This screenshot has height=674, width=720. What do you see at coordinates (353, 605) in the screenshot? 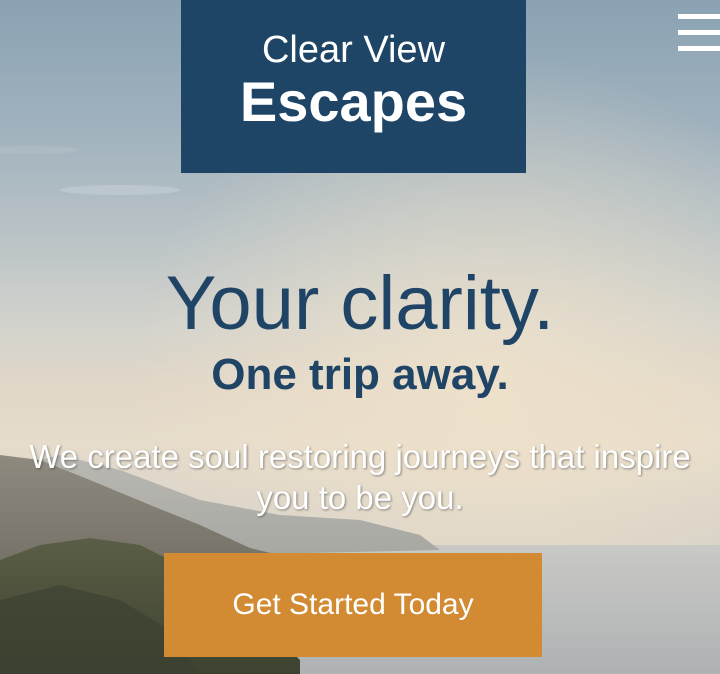
I see `get-started-button: Get Started Today` at bounding box center [353, 605].